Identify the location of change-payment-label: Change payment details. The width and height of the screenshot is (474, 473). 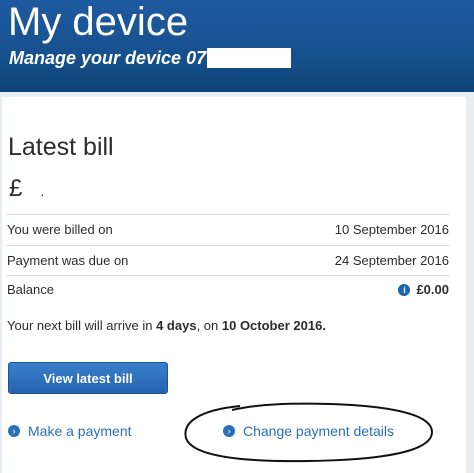
(318, 431).